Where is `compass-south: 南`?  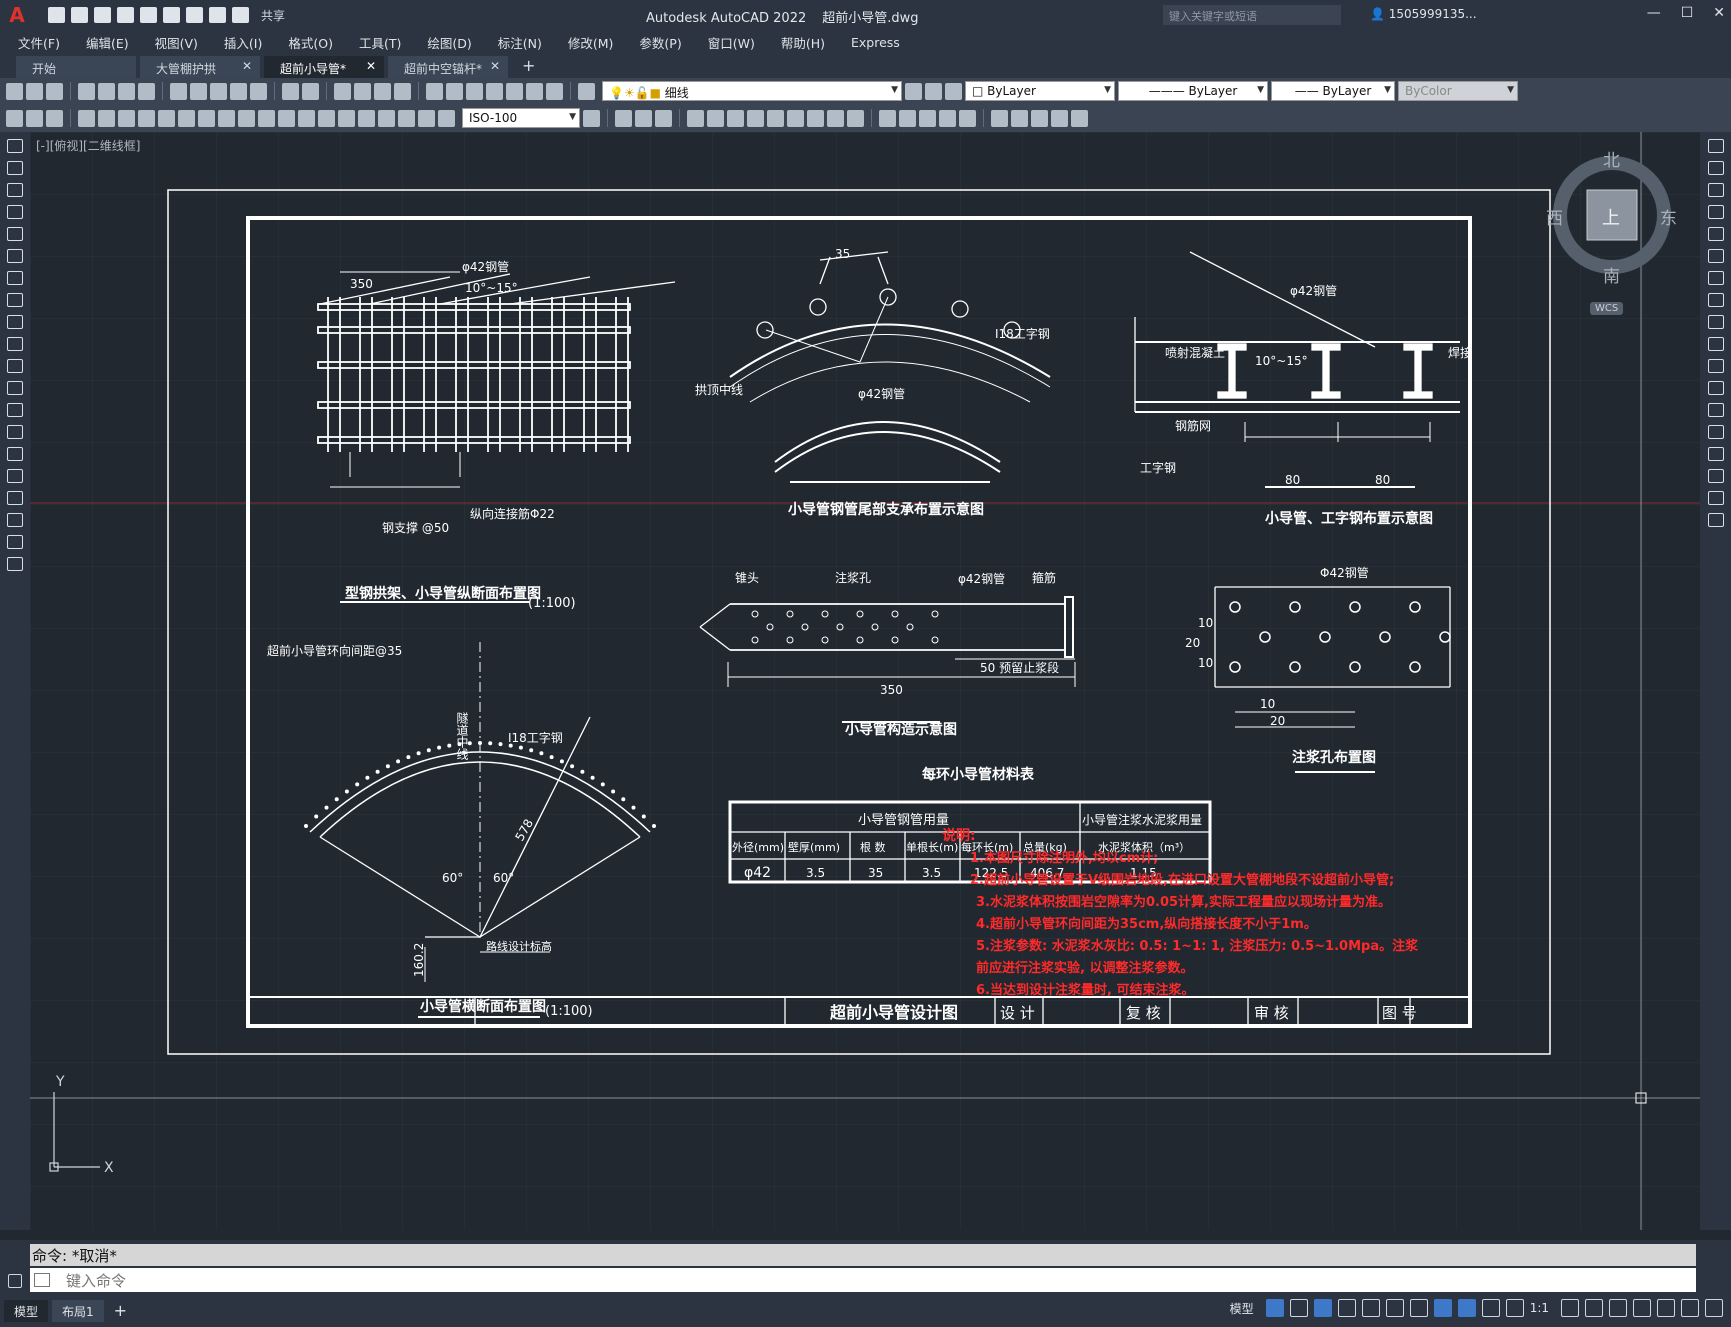 compass-south: 南 is located at coordinates (1611, 274).